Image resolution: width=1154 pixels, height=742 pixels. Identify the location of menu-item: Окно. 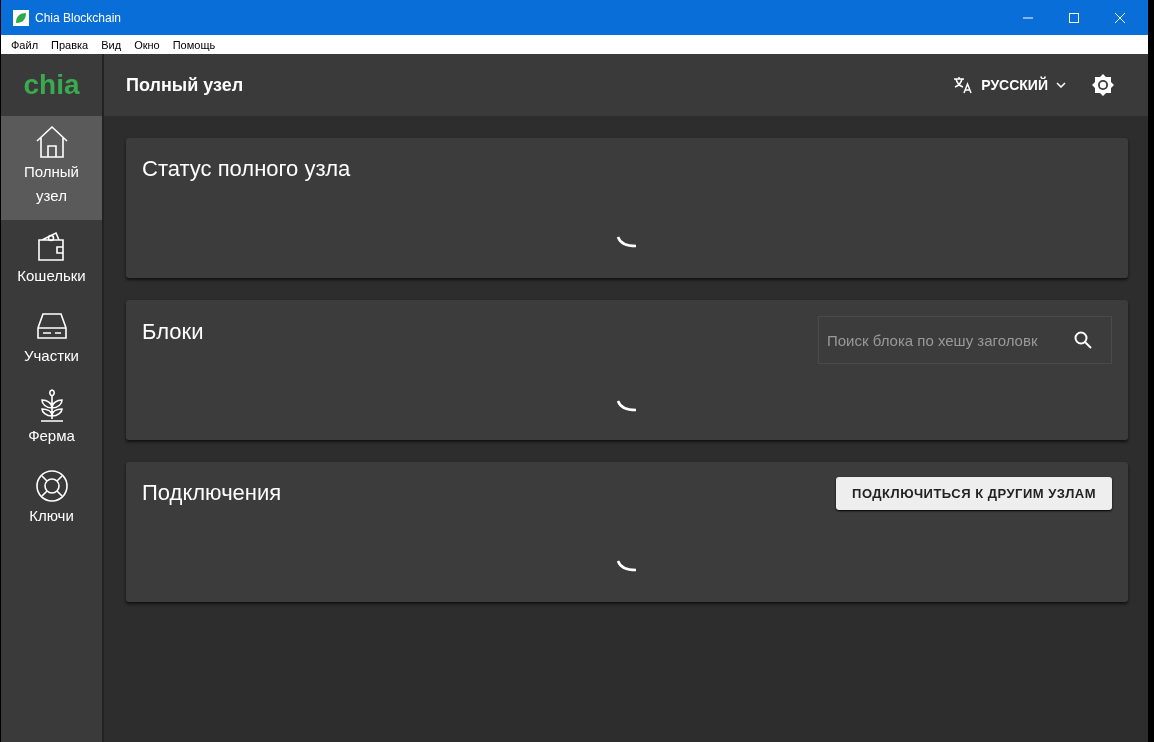
(147, 44).